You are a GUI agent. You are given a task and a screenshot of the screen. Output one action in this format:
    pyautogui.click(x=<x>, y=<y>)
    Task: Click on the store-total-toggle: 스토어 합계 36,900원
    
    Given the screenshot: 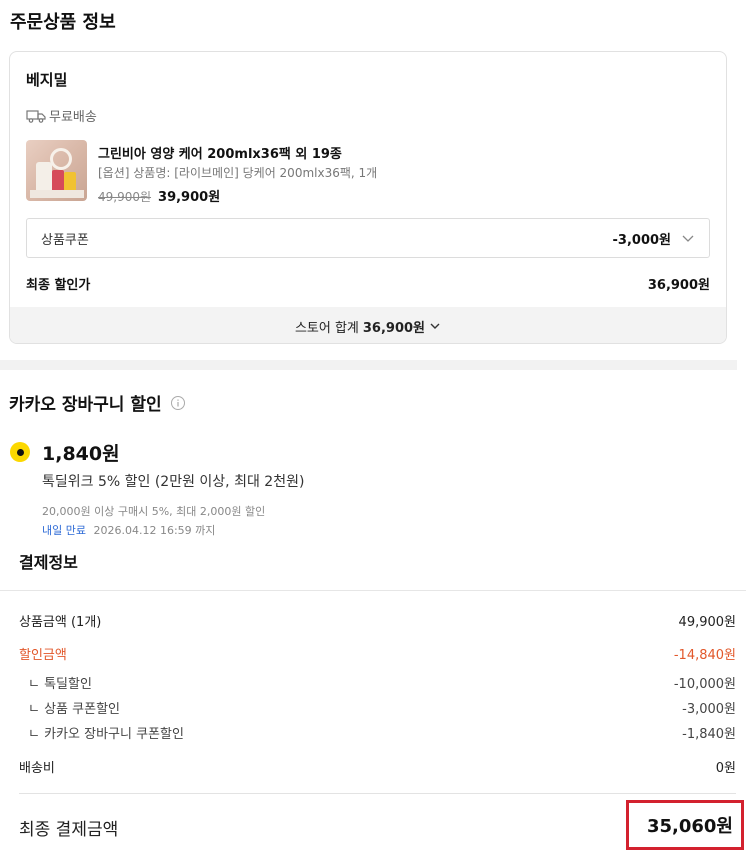 What is the action you would take?
    pyautogui.click(x=368, y=325)
    